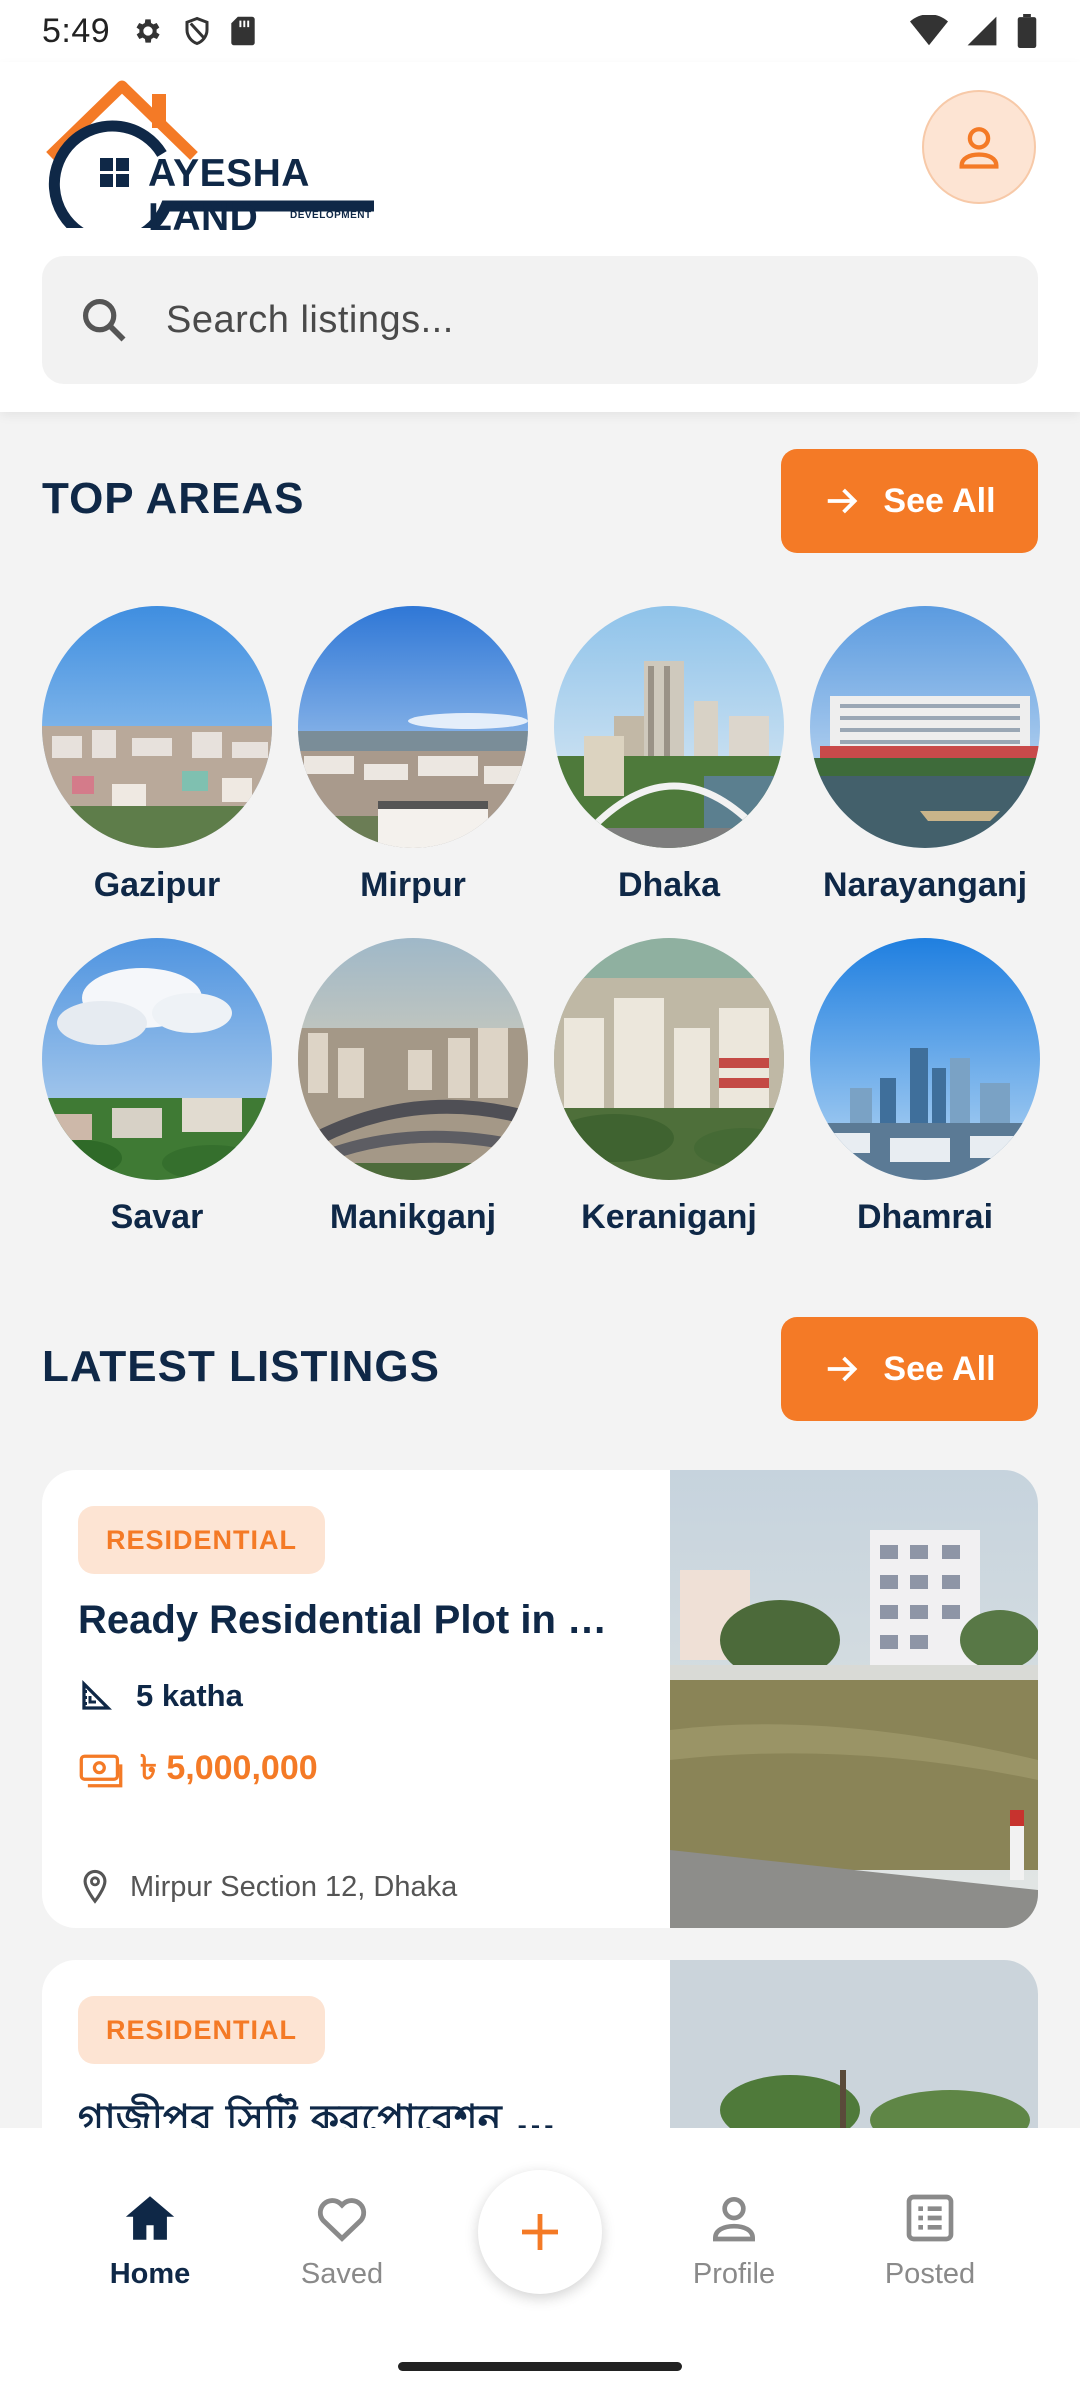 Image resolution: width=1080 pixels, height=2400 pixels. I want to click on profile-avatar-button, so click(979, 147).